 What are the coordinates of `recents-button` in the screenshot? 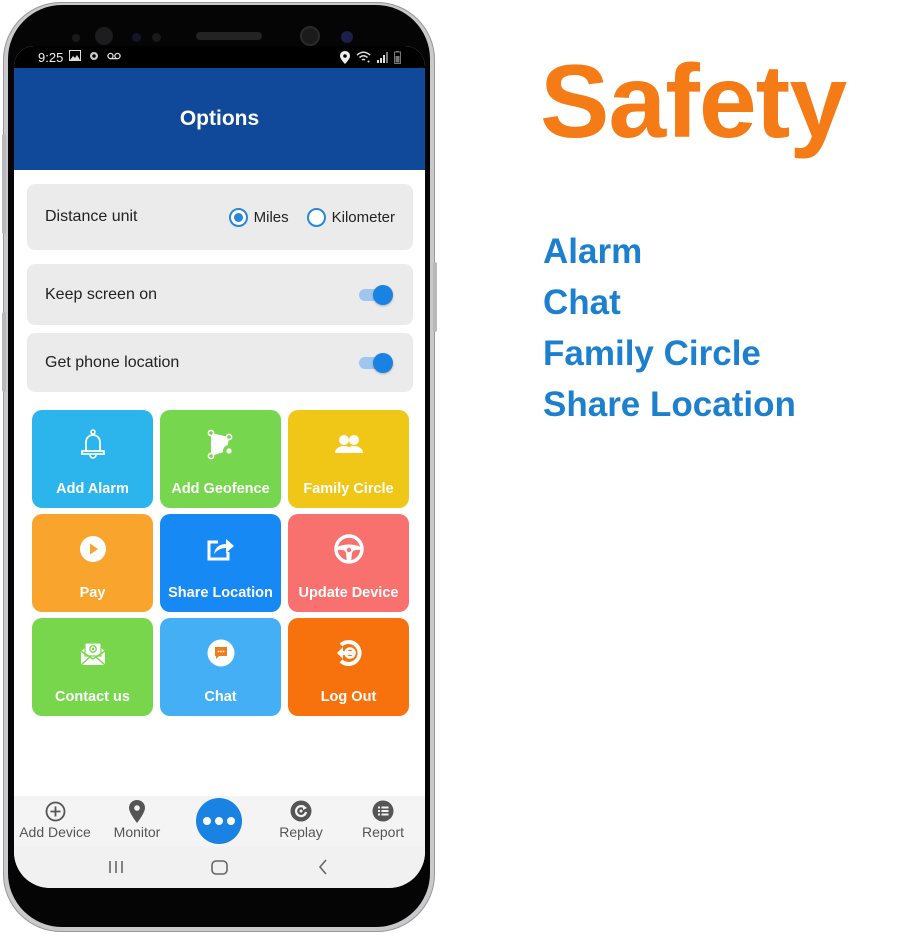 It's located at (116, 867).